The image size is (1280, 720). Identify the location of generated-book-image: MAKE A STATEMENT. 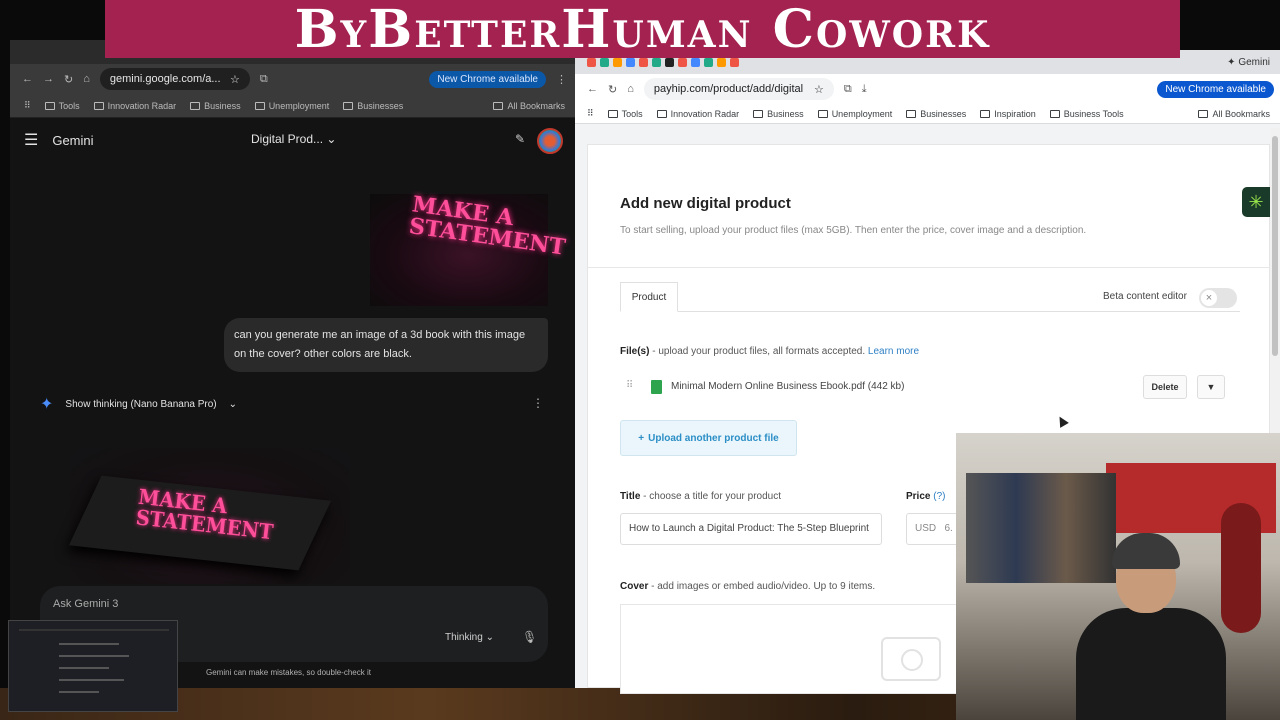
(209, 516).